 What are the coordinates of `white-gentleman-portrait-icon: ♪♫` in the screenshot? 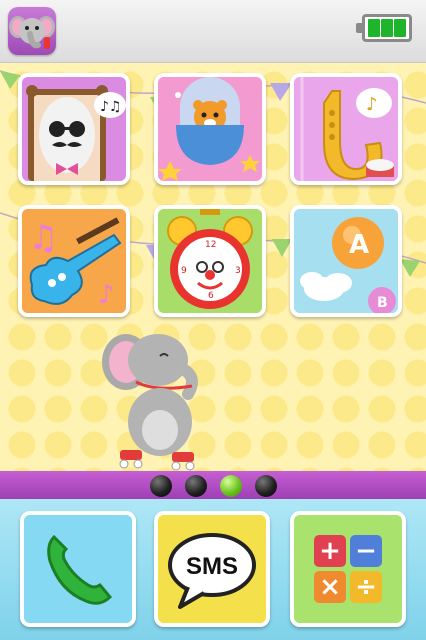 It's located at (76, 133).